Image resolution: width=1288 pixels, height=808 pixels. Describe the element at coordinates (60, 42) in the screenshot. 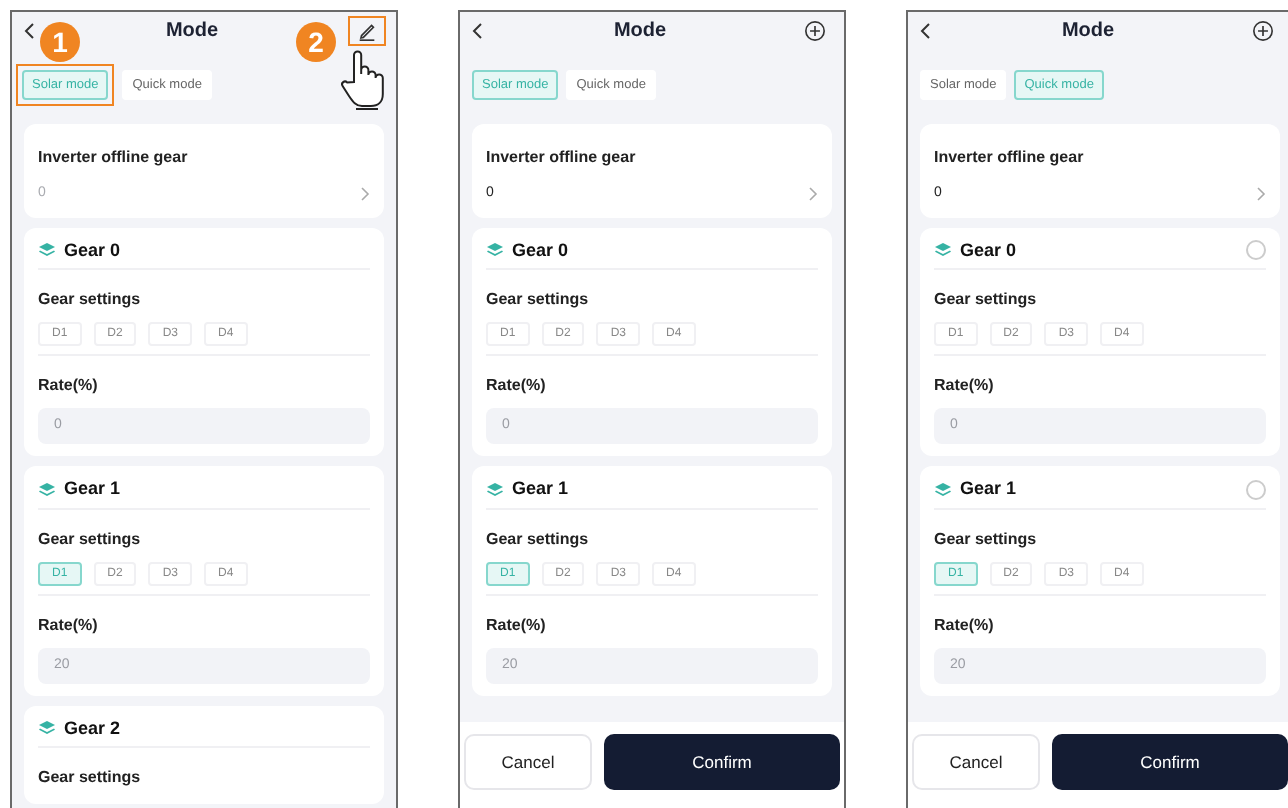

I see `step-badge: 1` at that location.